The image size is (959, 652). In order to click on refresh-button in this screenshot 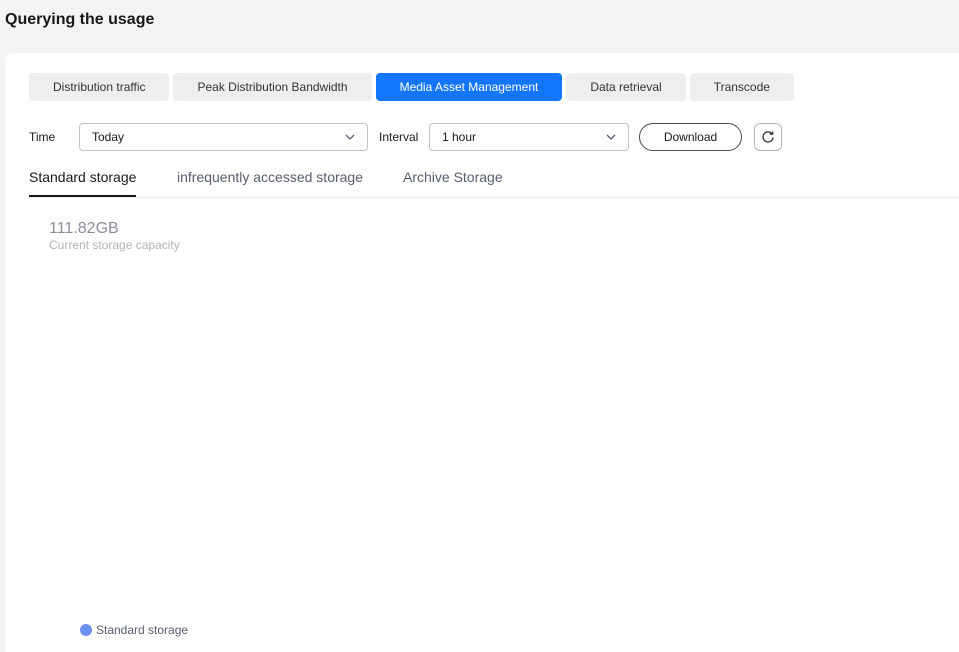, I will do `click(768, 137)`.